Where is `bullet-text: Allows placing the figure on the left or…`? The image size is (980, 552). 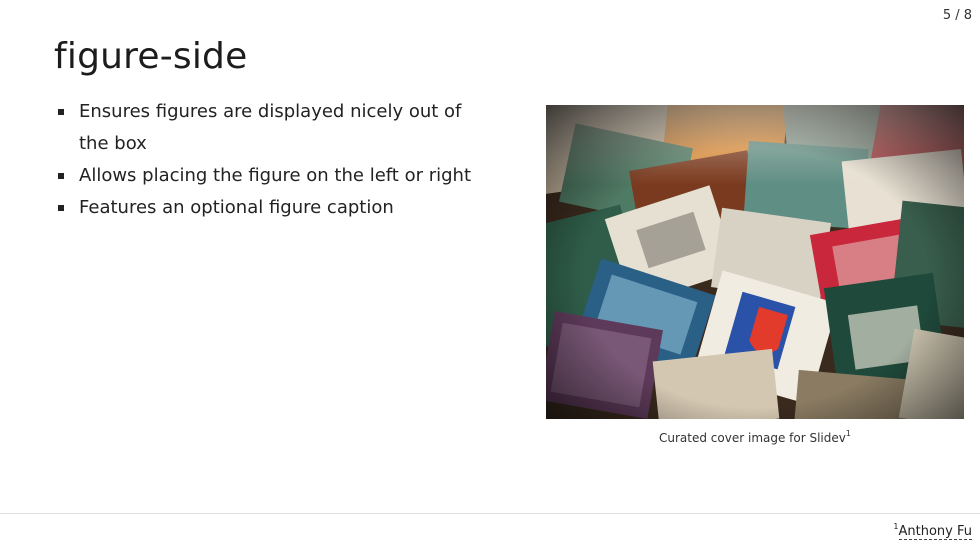
bullet-text: Allows placing the figure on the left or… is located at coordinates (275, 175).